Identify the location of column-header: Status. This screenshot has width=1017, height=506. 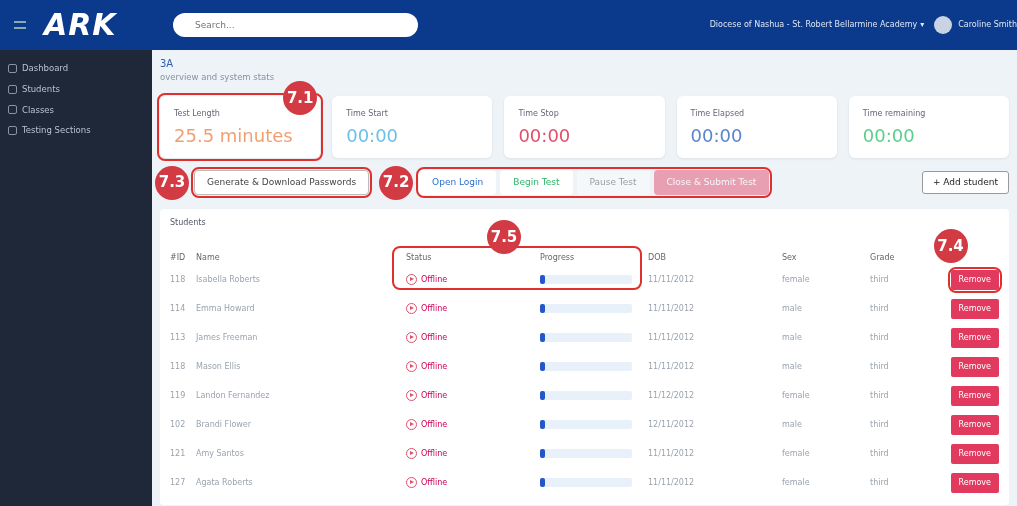
(419, 258).